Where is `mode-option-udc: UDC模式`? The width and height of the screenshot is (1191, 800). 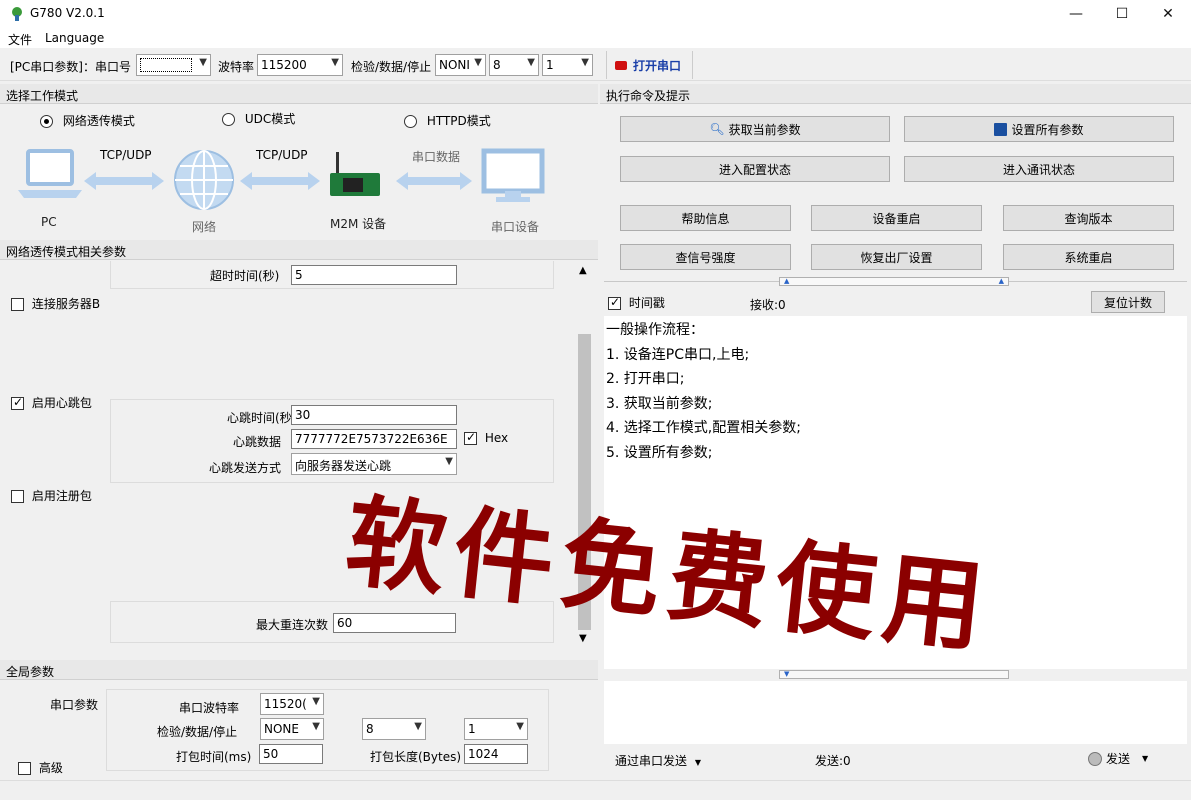 mode-option-udc: UDC模式 is located at coordinates (258, 118).